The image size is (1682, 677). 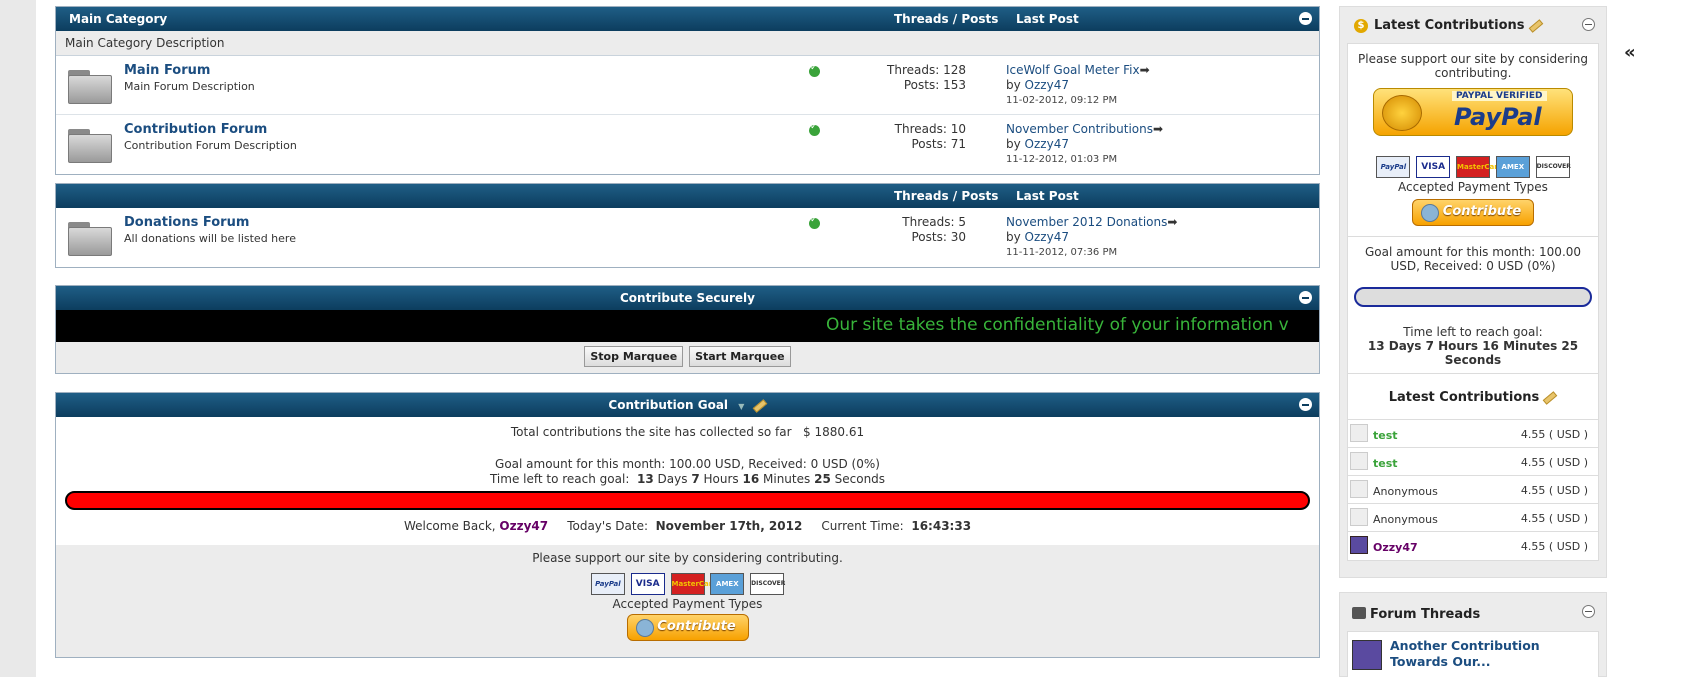 I want to click on paypal-word: PayPal, so click(x=1498, y=117).